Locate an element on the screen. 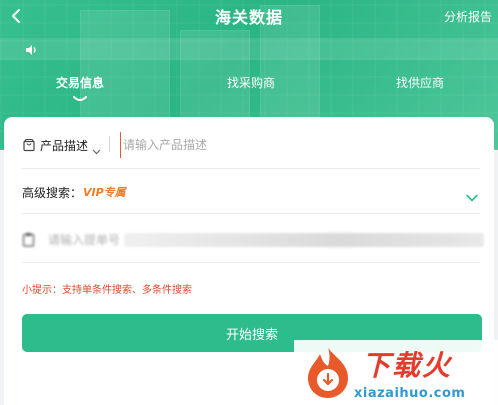 The image size is (498, 405). clipboard-icon is located at coordinates (28, 239).